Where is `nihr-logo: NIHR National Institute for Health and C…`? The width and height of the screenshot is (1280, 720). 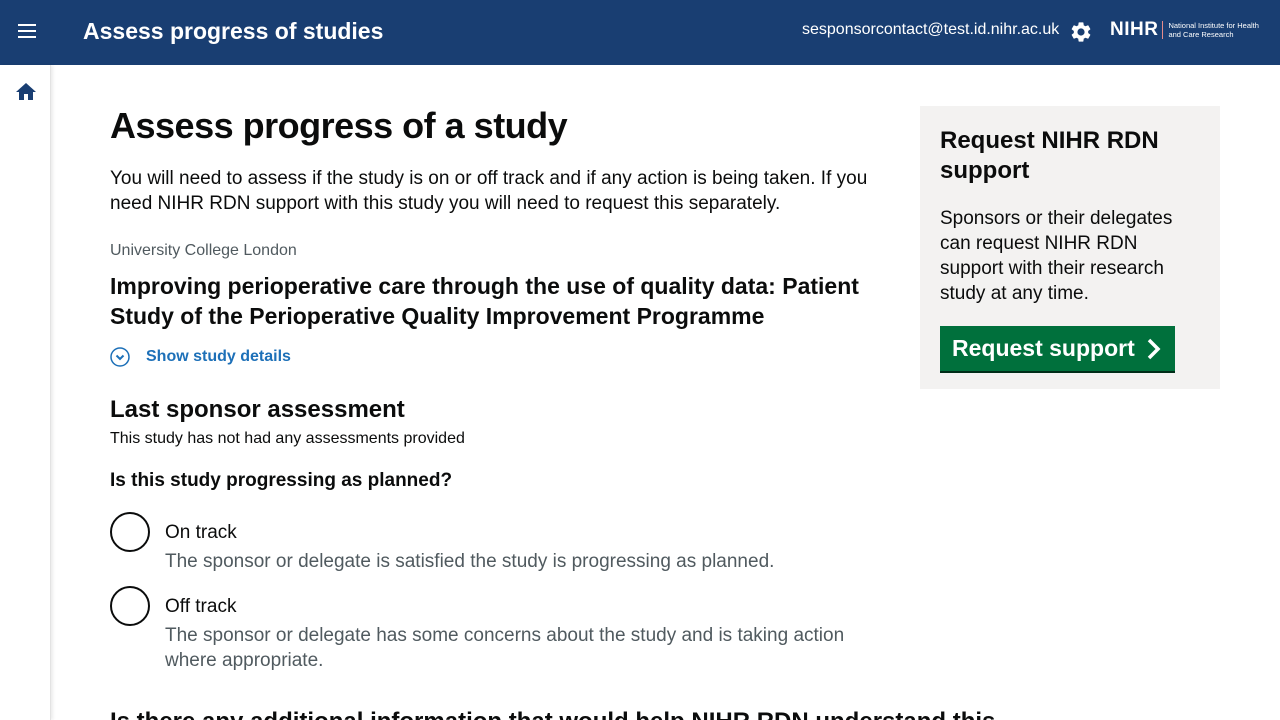
nihr-logo: NIHR National Institute for Health and C… is located at coordinates (1187, 30).